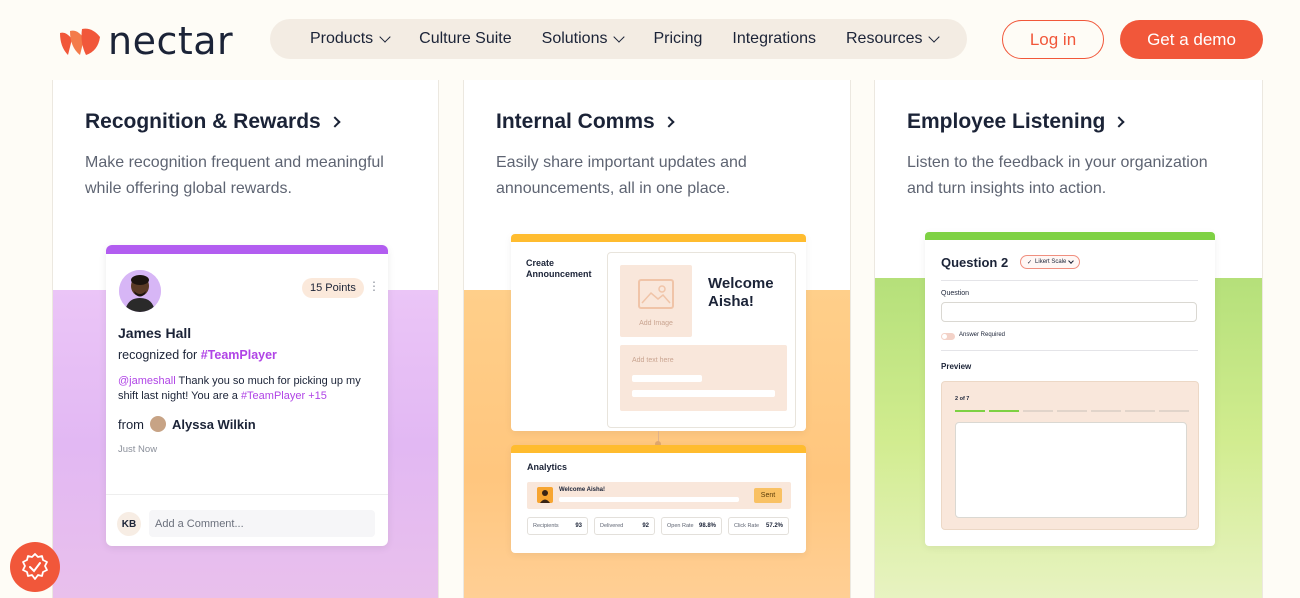 The image size is (1300, 598). What do you see at coordinates (656, 323) in the screenshot?
I see `add-image-label: Add Image` at bounding box center [656, 323].